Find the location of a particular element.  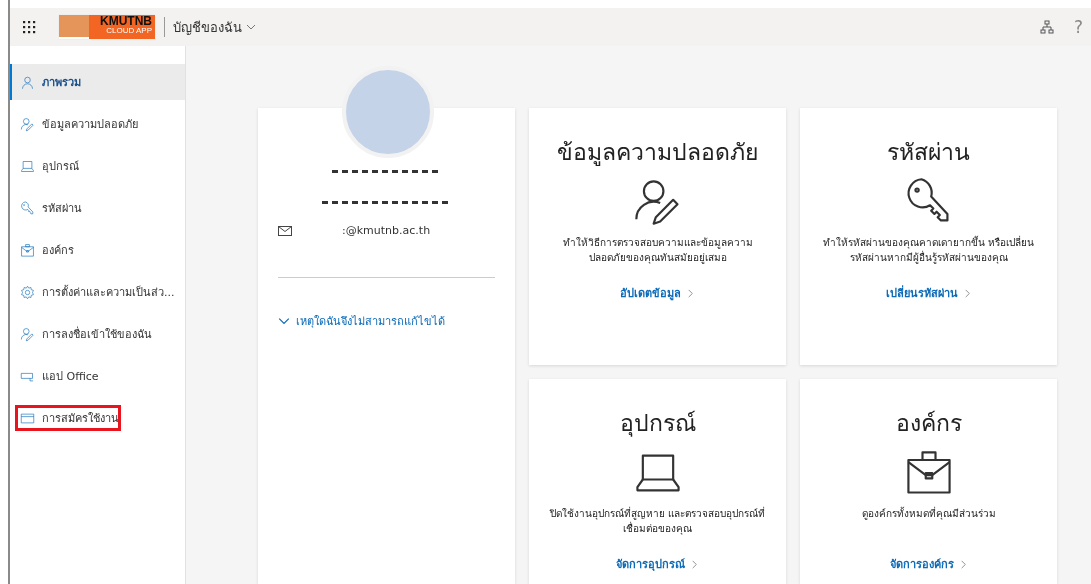

sidebar-item: ข้อมูลความปลอดภัย is located at coordinates (97, 124).